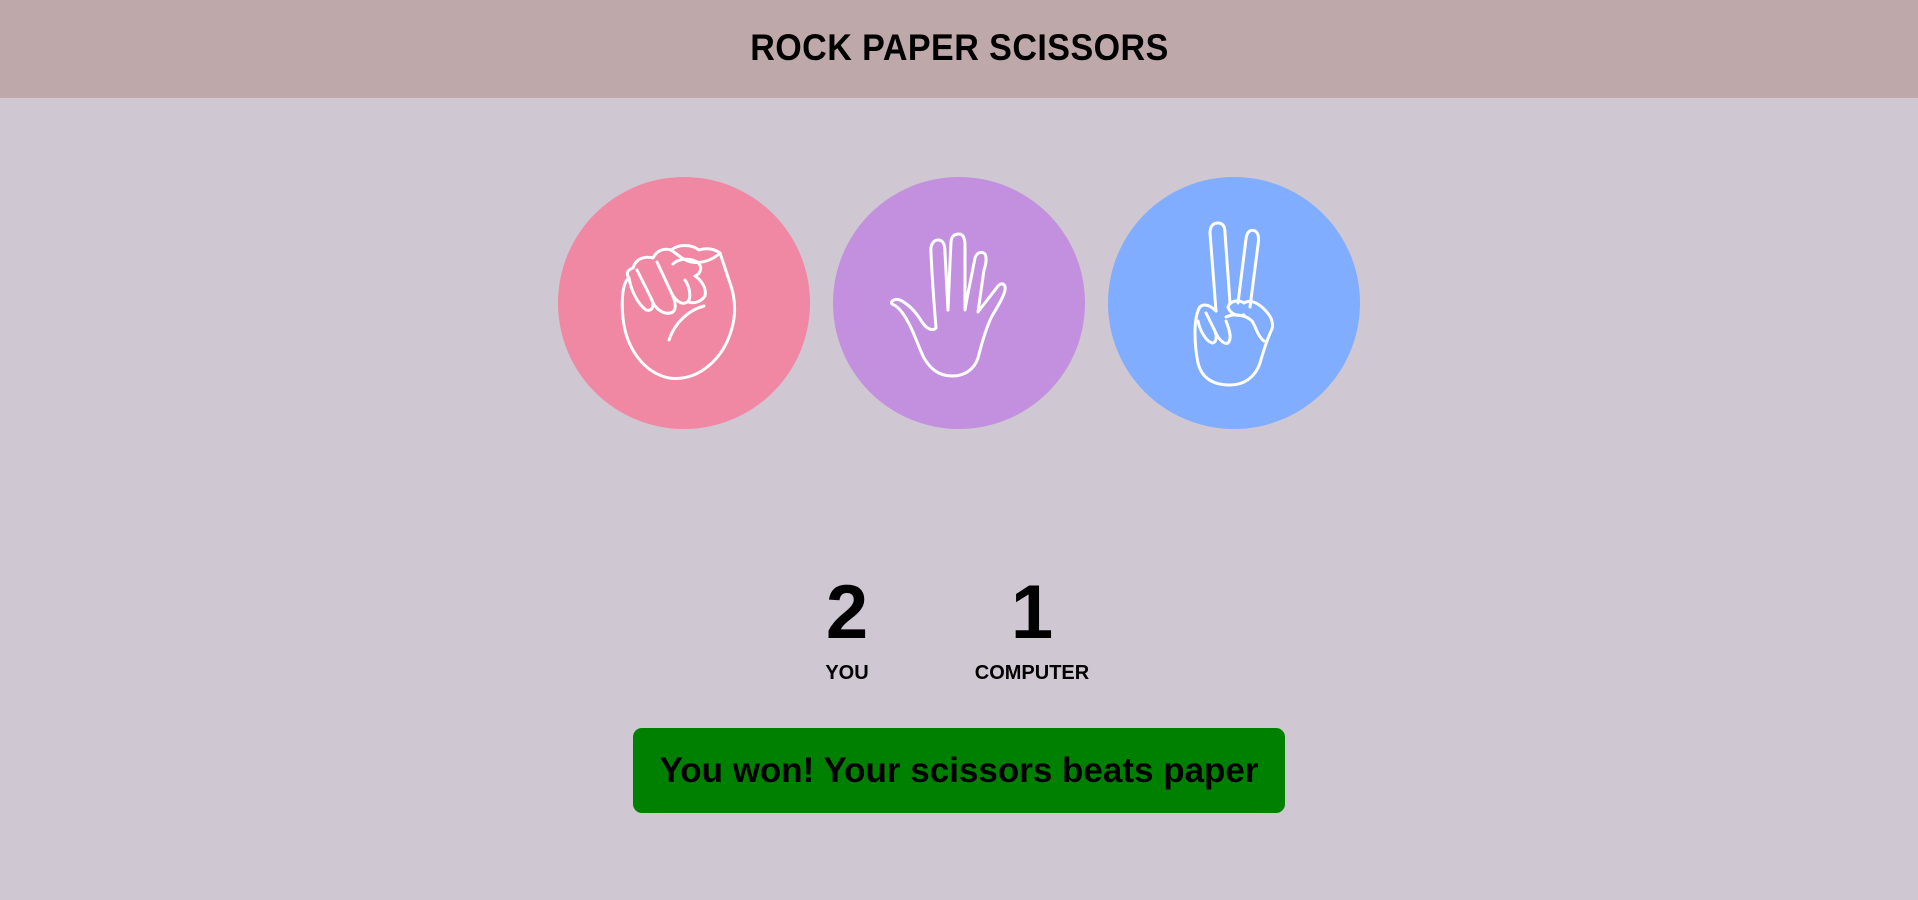 Image resolution: width=1918 pixels, height=900 pixels. I want to click on player-score: 2 YOU, so click(847, 630).